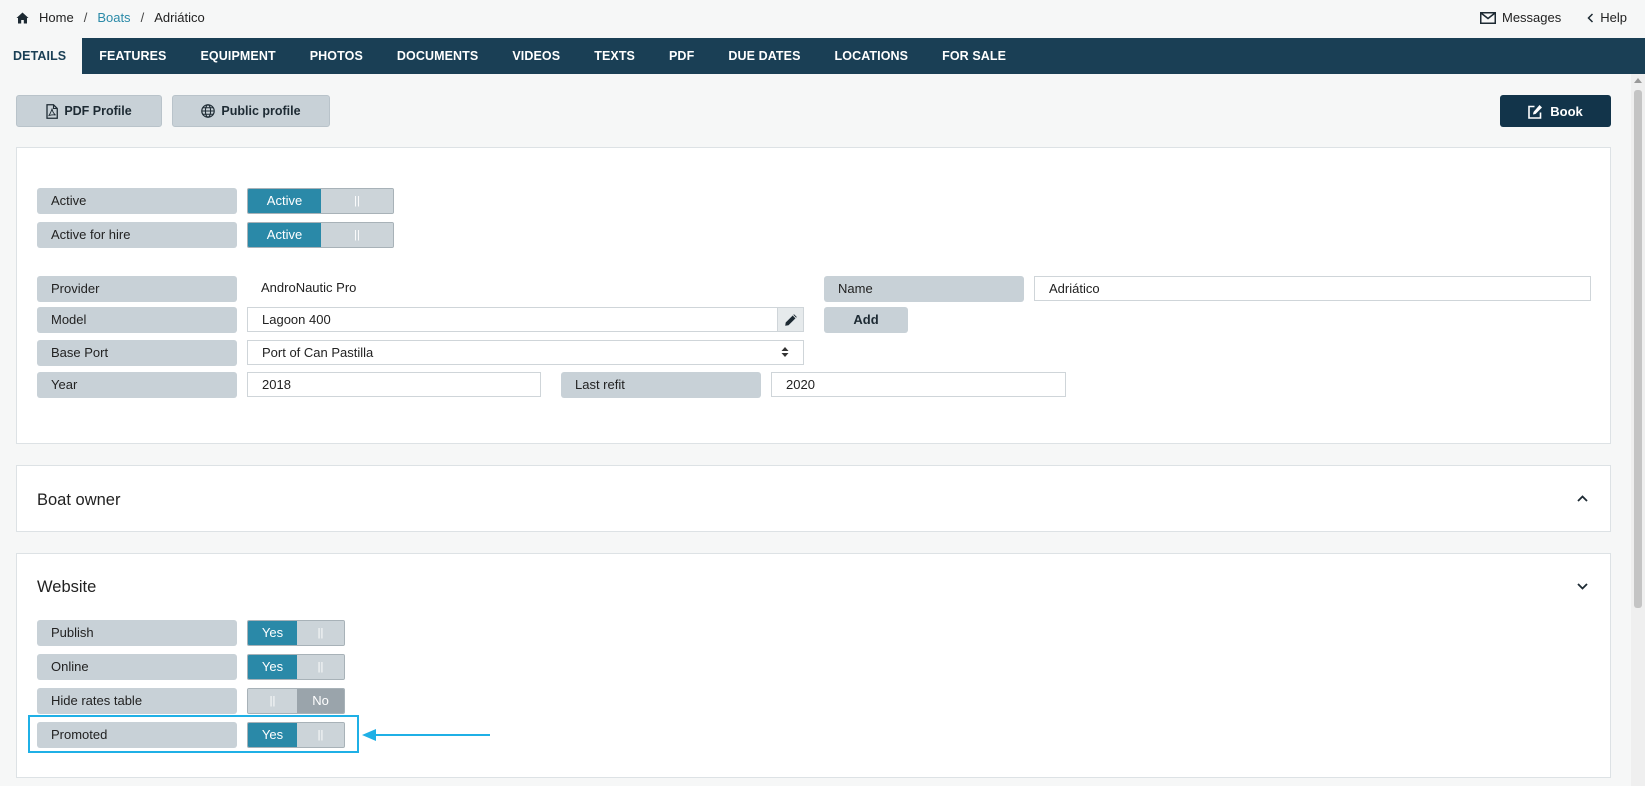 Image resolution: width=1645 pixels, height=786 pixels. What do you see at coordinates (137, 701) in the screenshot?
I see `hide-rates-label: Hide rates table` at bounding box center [137, 701].